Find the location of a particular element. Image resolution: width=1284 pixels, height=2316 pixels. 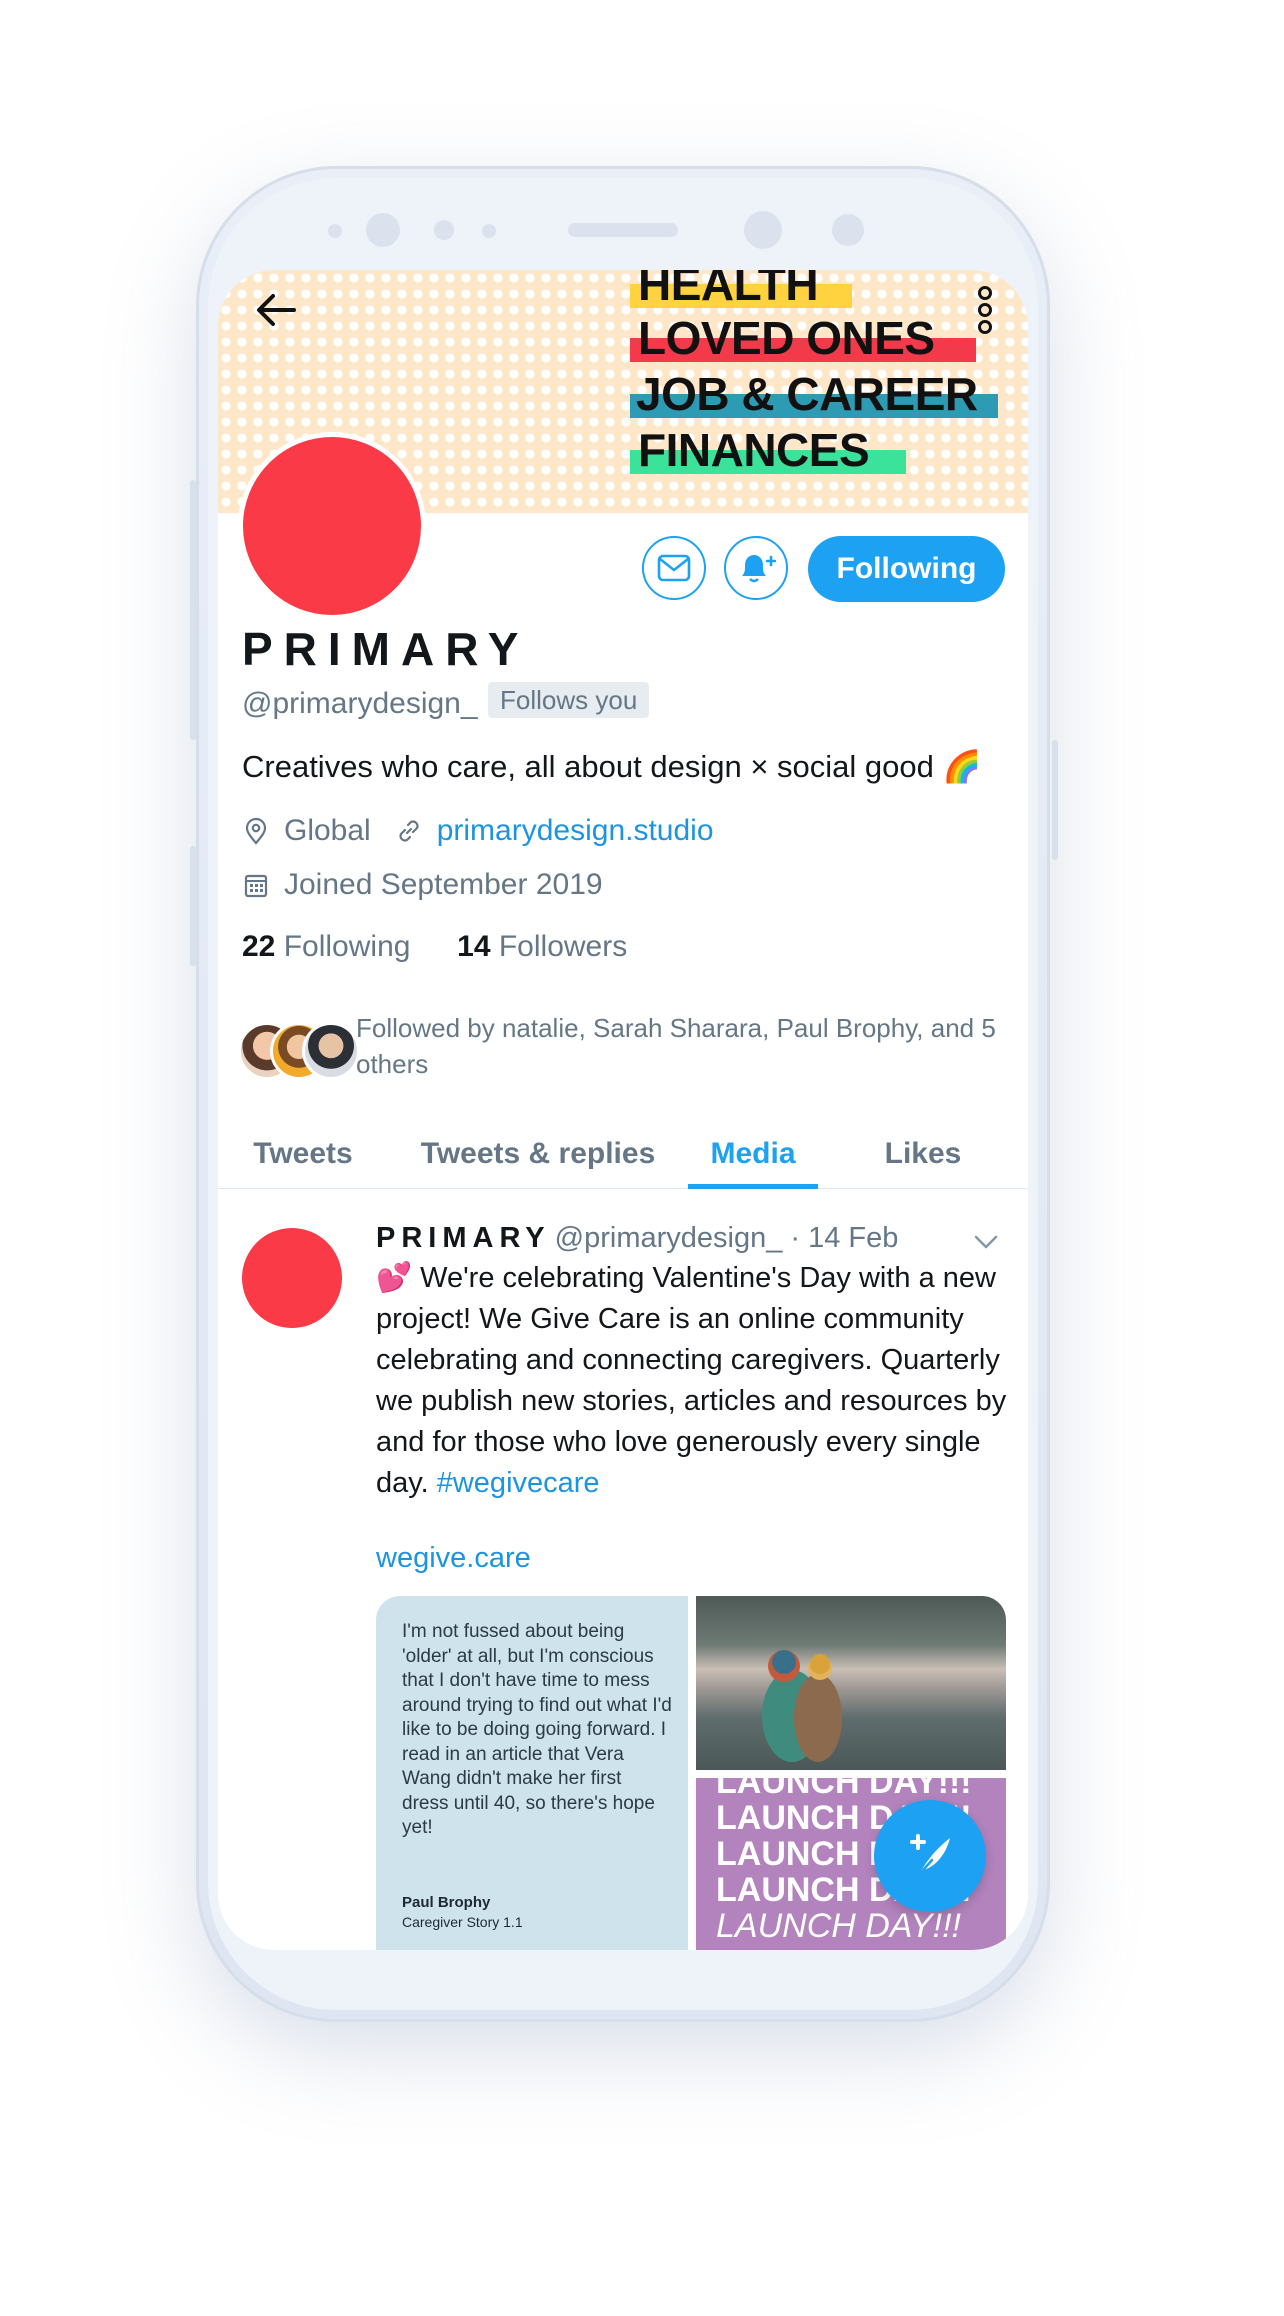

profile-avatar is located at coordinates (332, 526).